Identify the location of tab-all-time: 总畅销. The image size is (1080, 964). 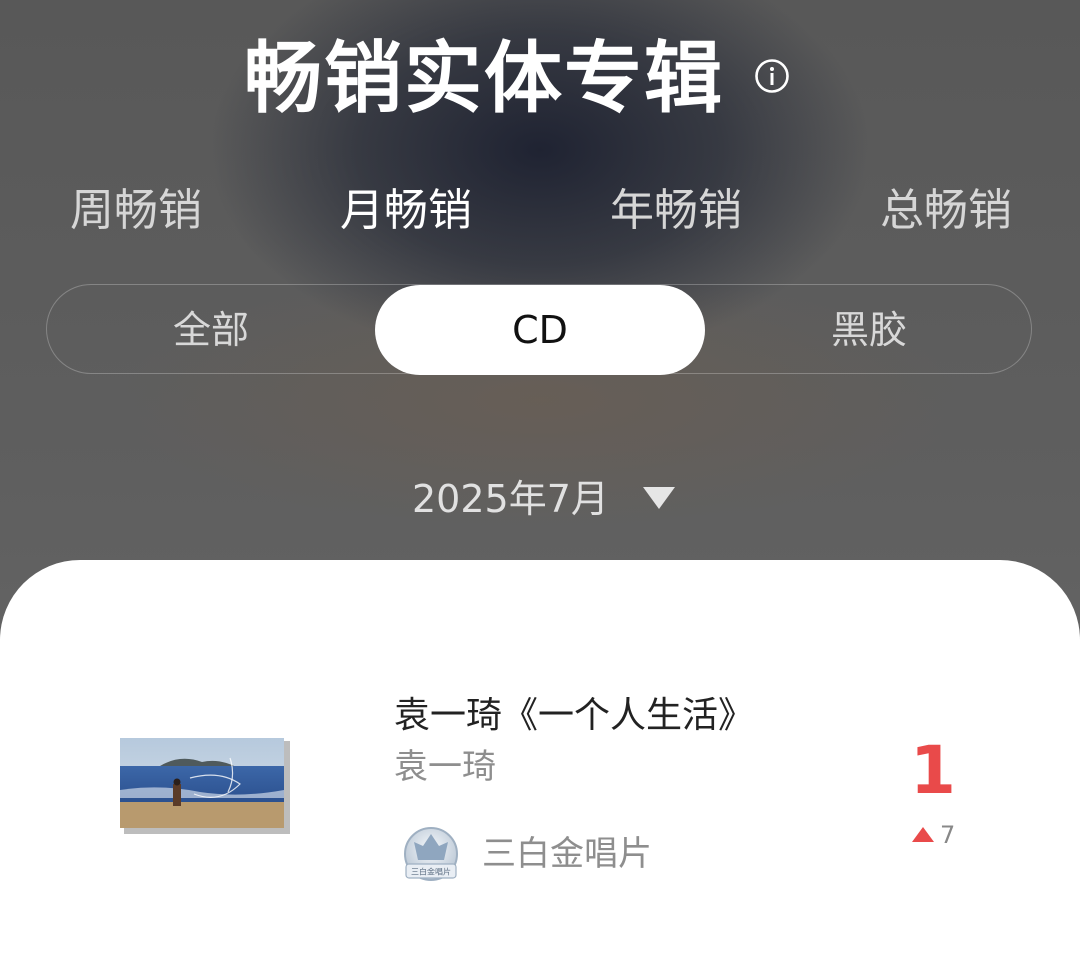
(946, 211).